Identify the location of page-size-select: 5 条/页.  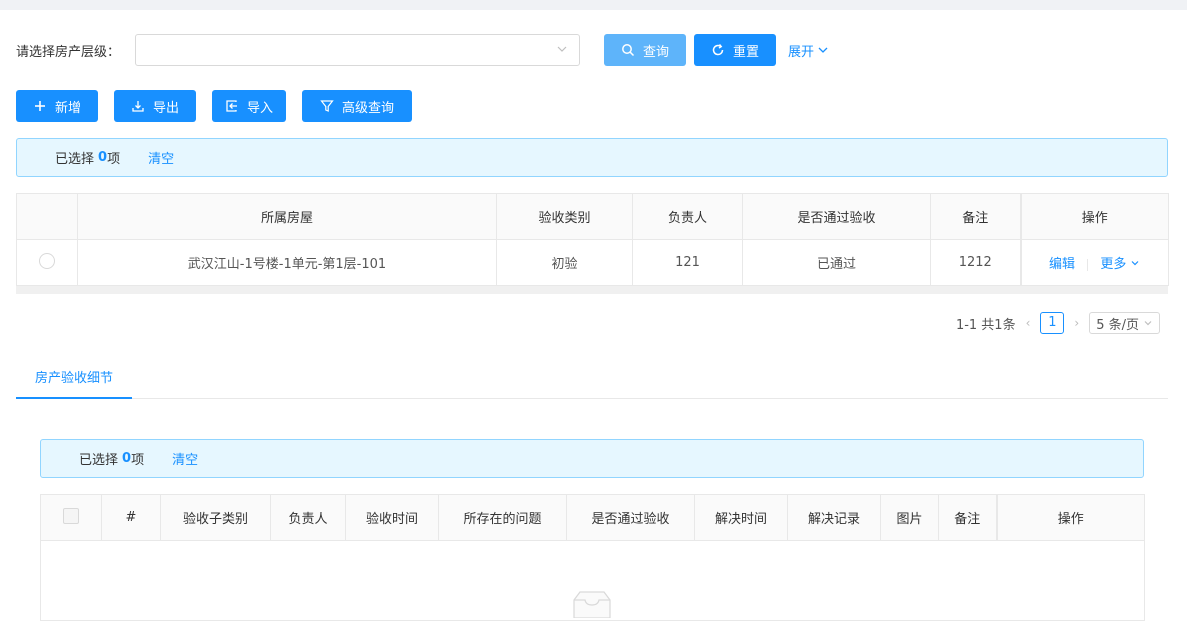
(1124, 323).